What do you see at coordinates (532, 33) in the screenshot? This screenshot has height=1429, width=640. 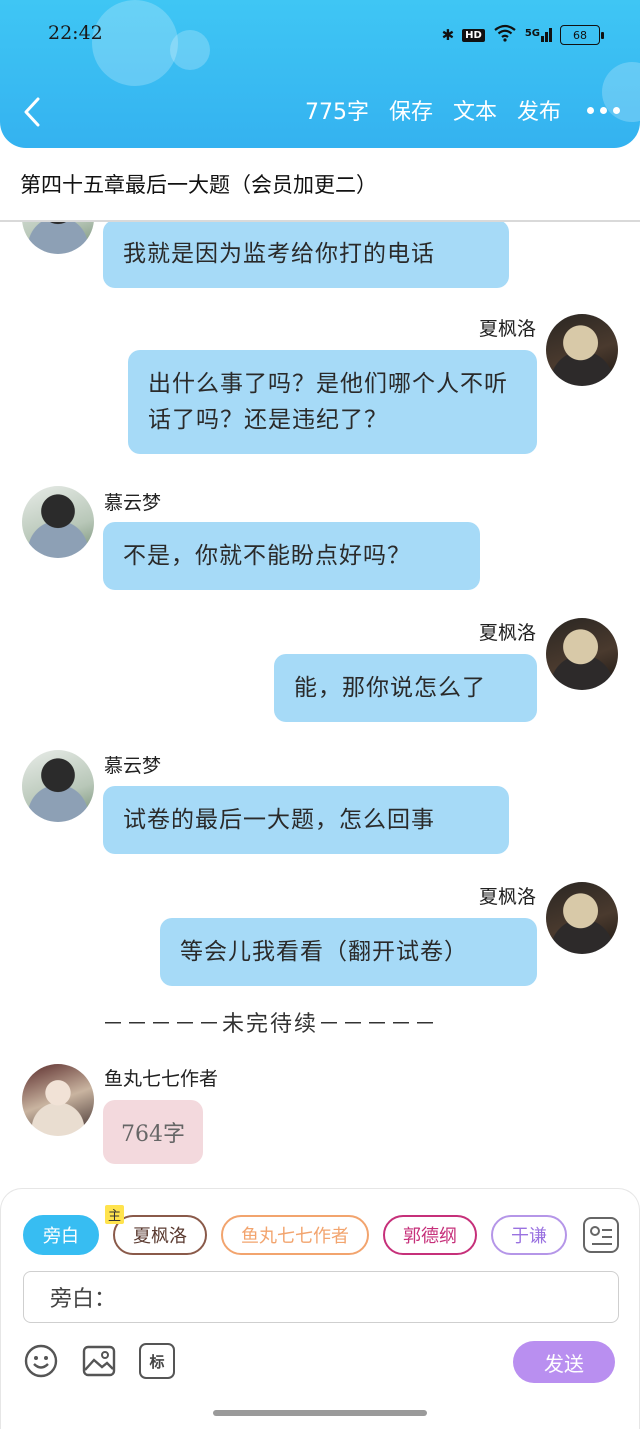 I see `signal-label: 5G` at bounding box center [532, 33].